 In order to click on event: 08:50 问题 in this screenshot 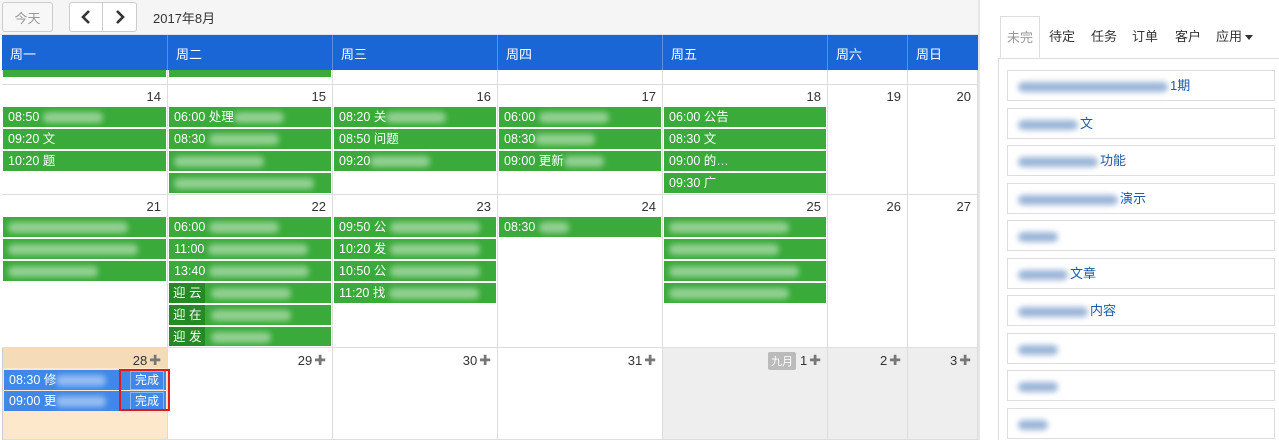, I will do `click(415, 139)`.